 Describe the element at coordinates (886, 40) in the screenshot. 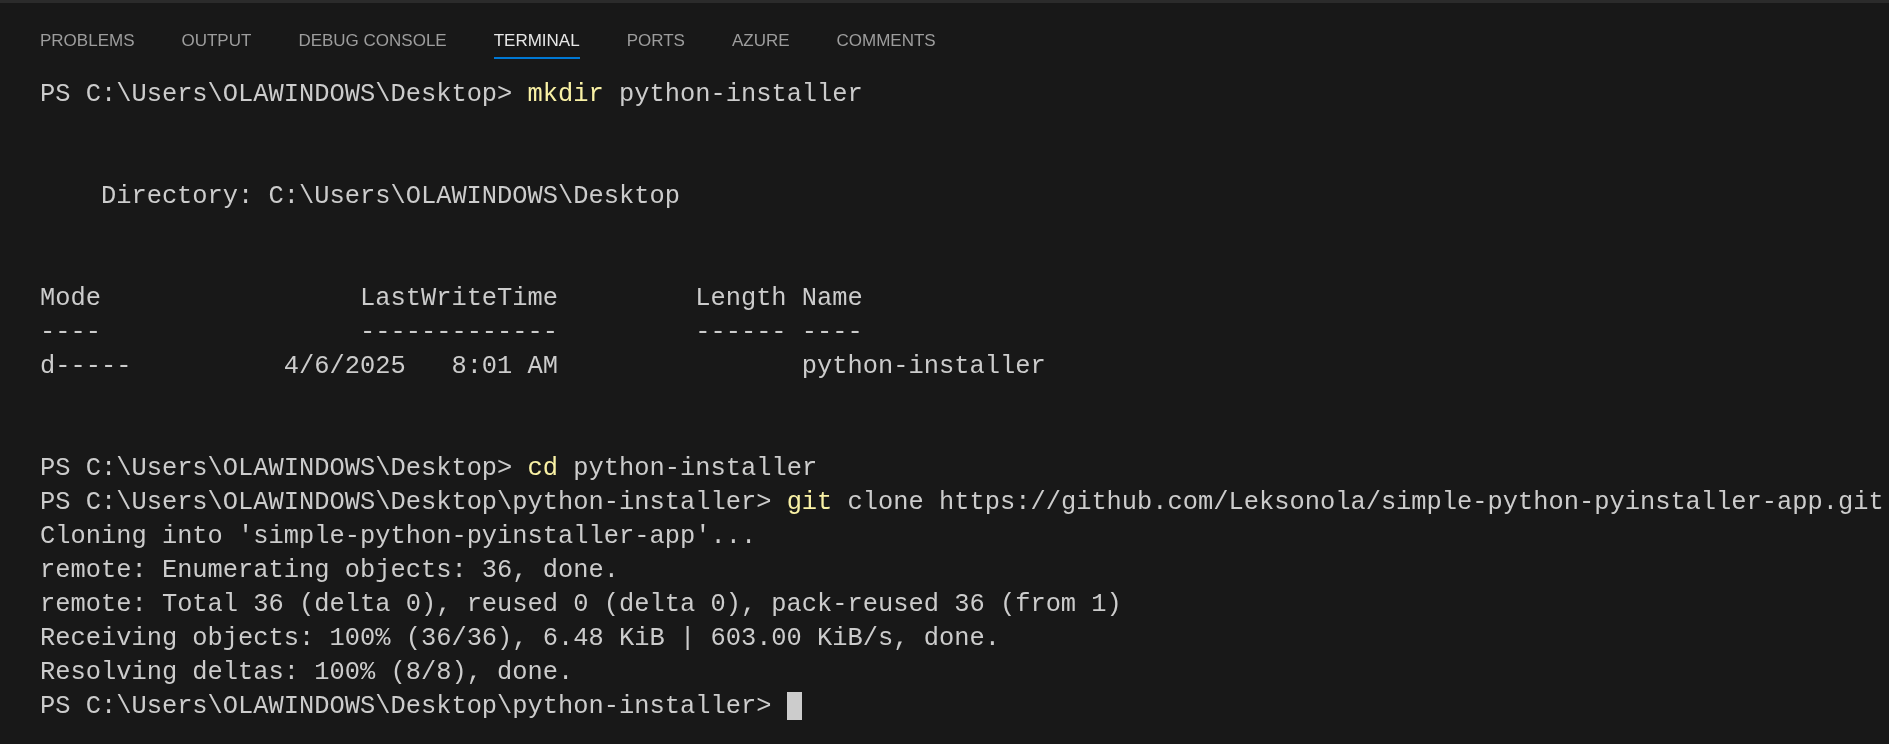

I see `panel-tab: COMMENTS` at that location.